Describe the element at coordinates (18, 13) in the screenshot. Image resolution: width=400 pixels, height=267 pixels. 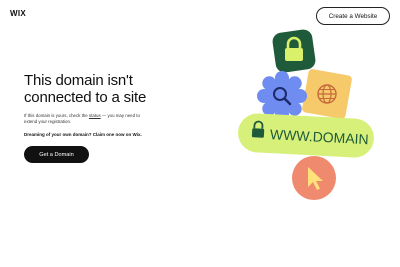
I see `wix-logo: WIX` at that location.